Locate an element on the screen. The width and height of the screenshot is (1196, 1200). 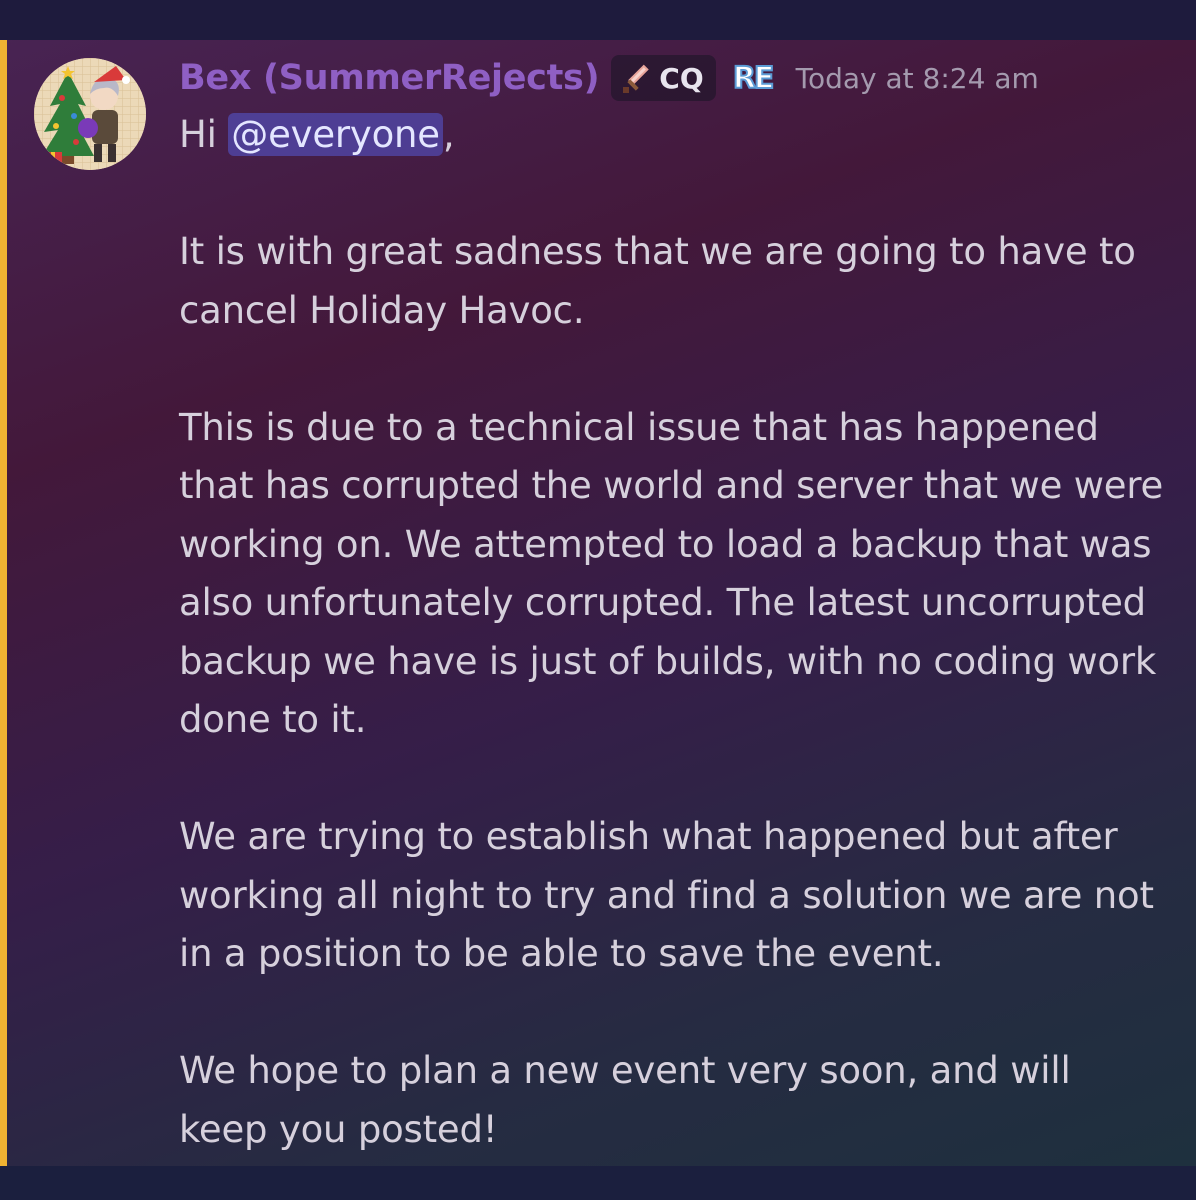
everyone-mention: @everyone is located at coordinates (335, 134).